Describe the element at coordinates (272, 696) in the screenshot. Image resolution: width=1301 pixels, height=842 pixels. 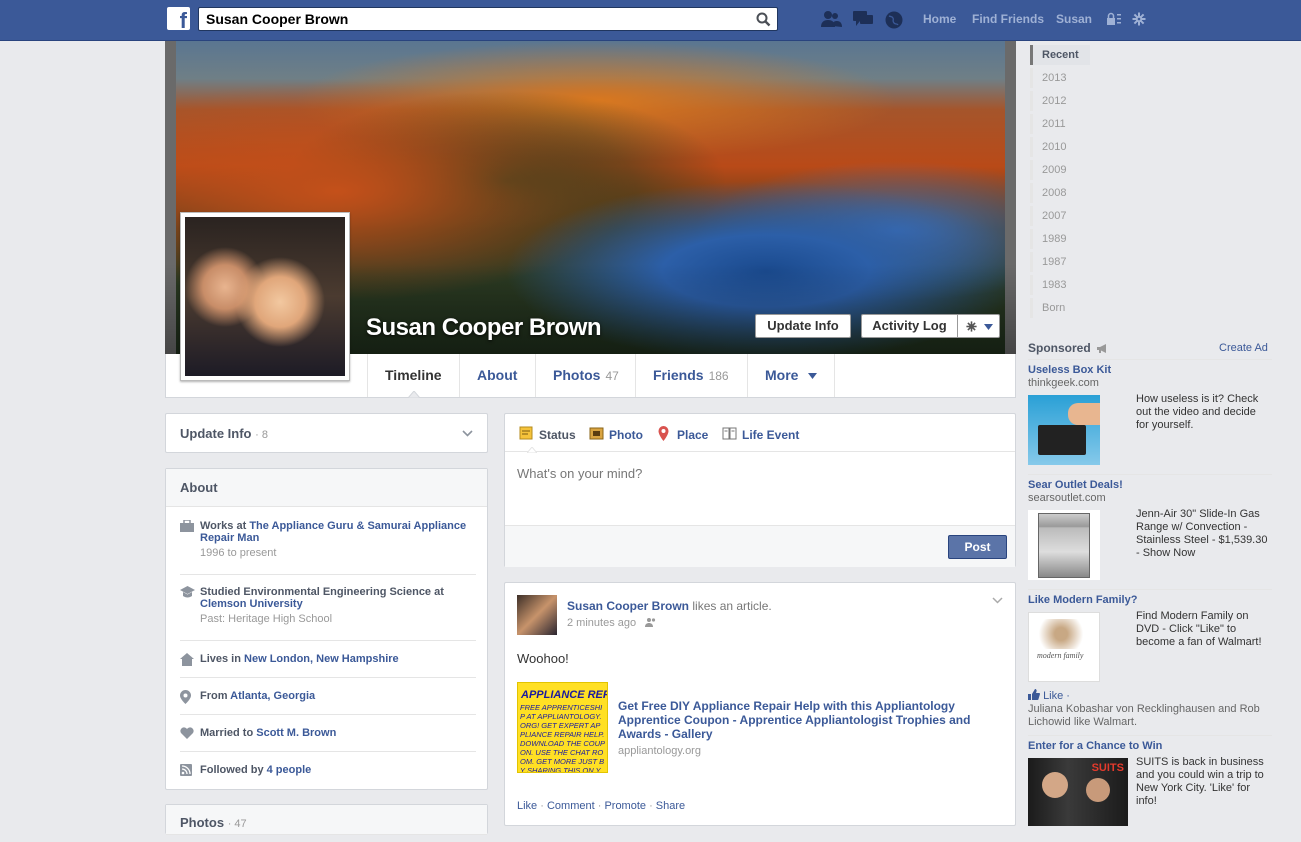
I see `about-from-link: Atlanta, Georgia` at that location.